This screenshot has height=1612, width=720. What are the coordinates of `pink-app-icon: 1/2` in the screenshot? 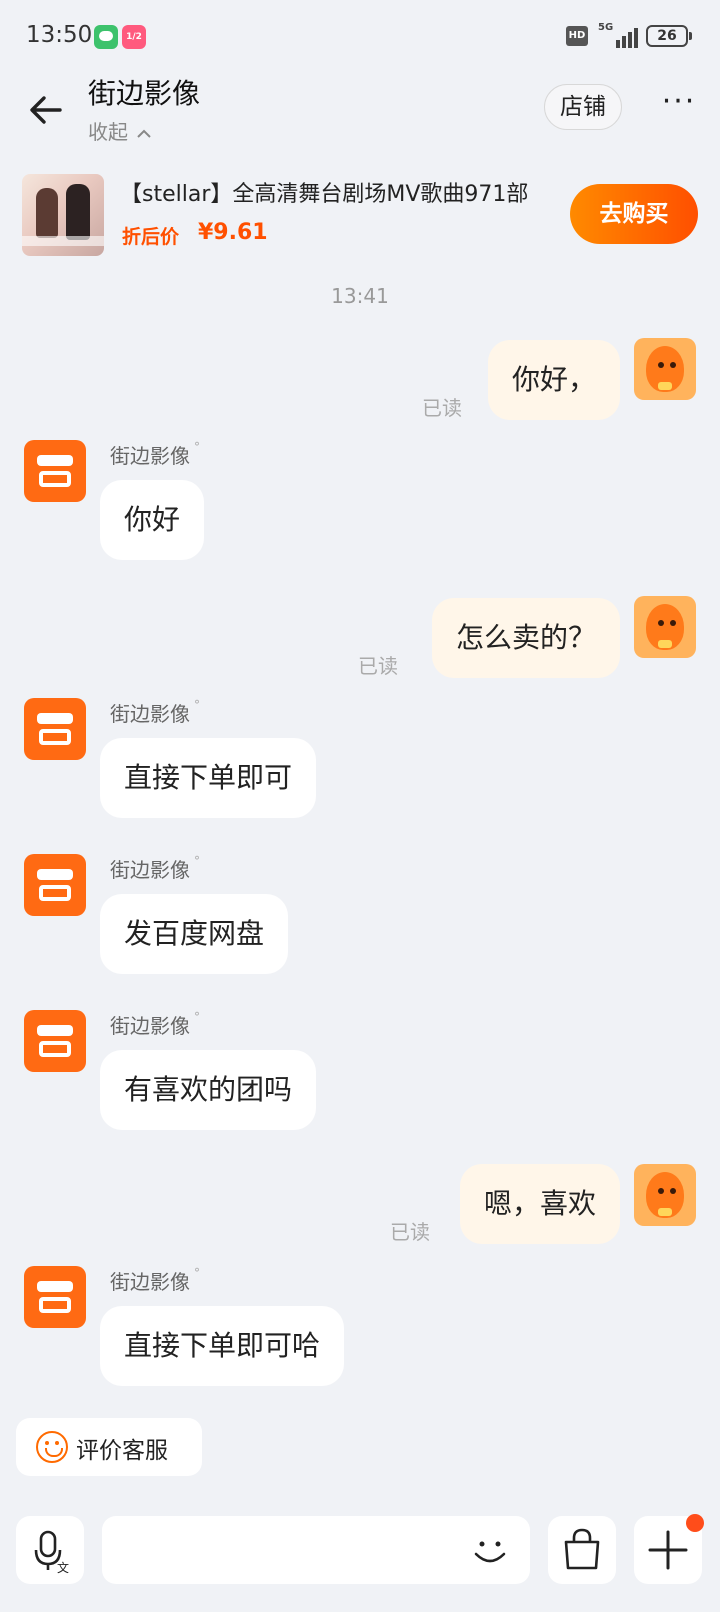 It's located at (134, 37).